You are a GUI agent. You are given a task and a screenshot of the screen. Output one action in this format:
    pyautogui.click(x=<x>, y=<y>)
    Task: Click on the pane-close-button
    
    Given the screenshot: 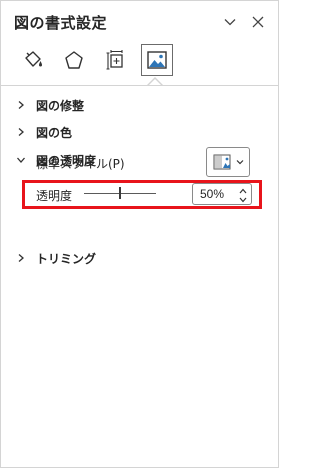 What is the action you would take?
    pyautogui.click(x=258, y=22)
    